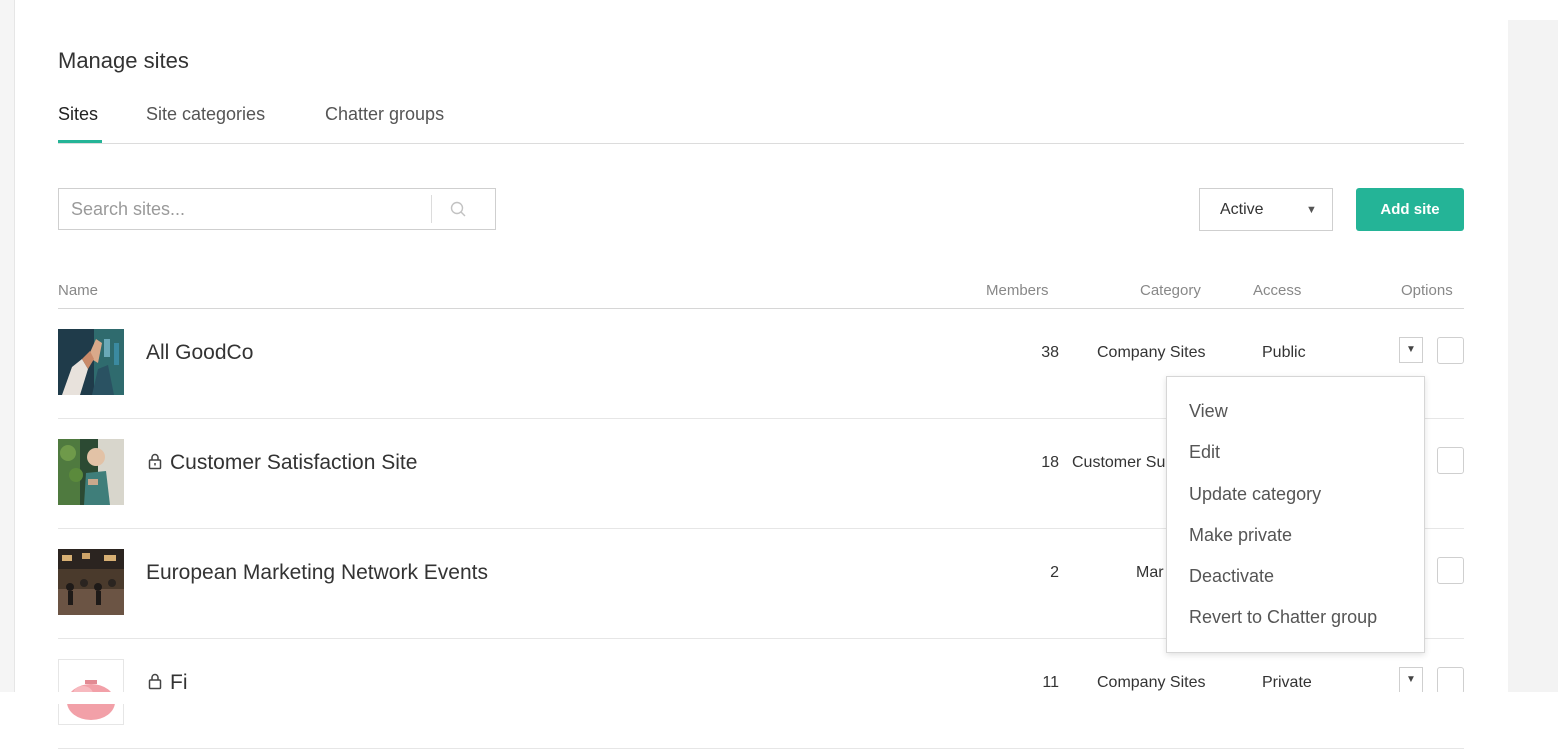 Image resolution: width=1558 pixels, height=749 pixels. What do you see at coordinates (78, 114) in the screenshot?
I see `tab-sites: Sites` at bounding box center [78, 114].